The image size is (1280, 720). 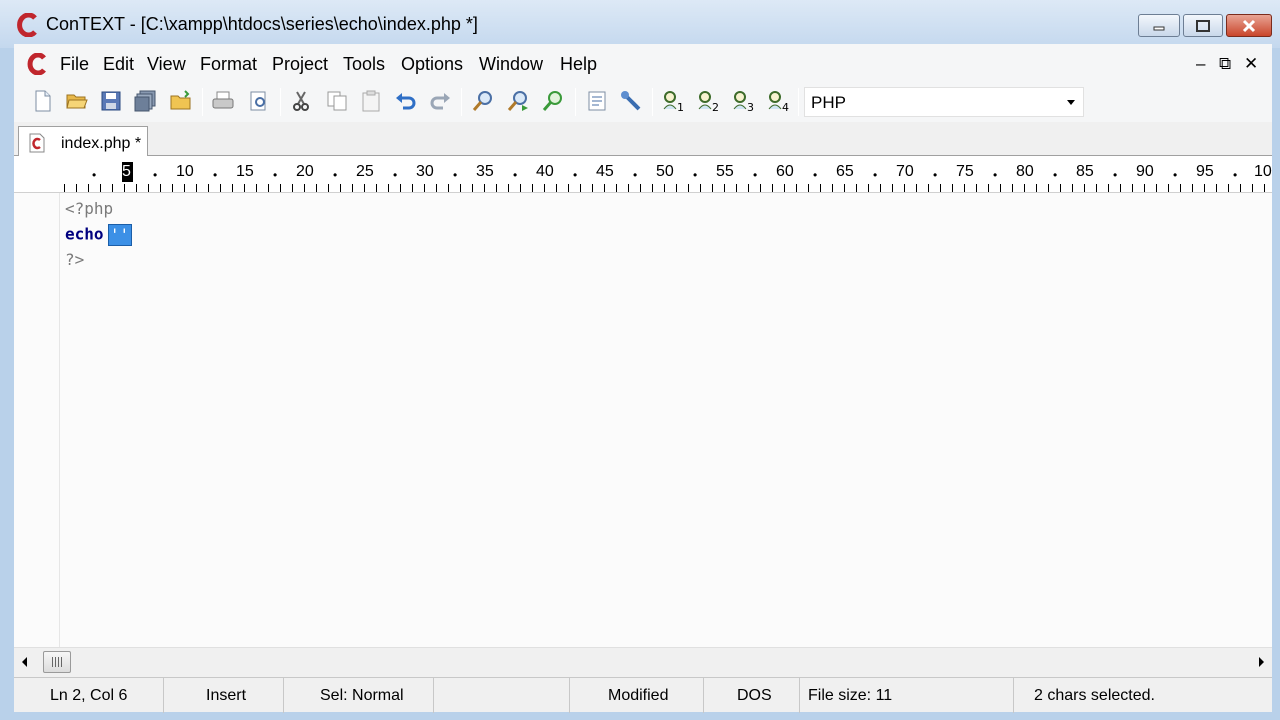 I want to click on app-logo-icon, so click(x=27, y=25).